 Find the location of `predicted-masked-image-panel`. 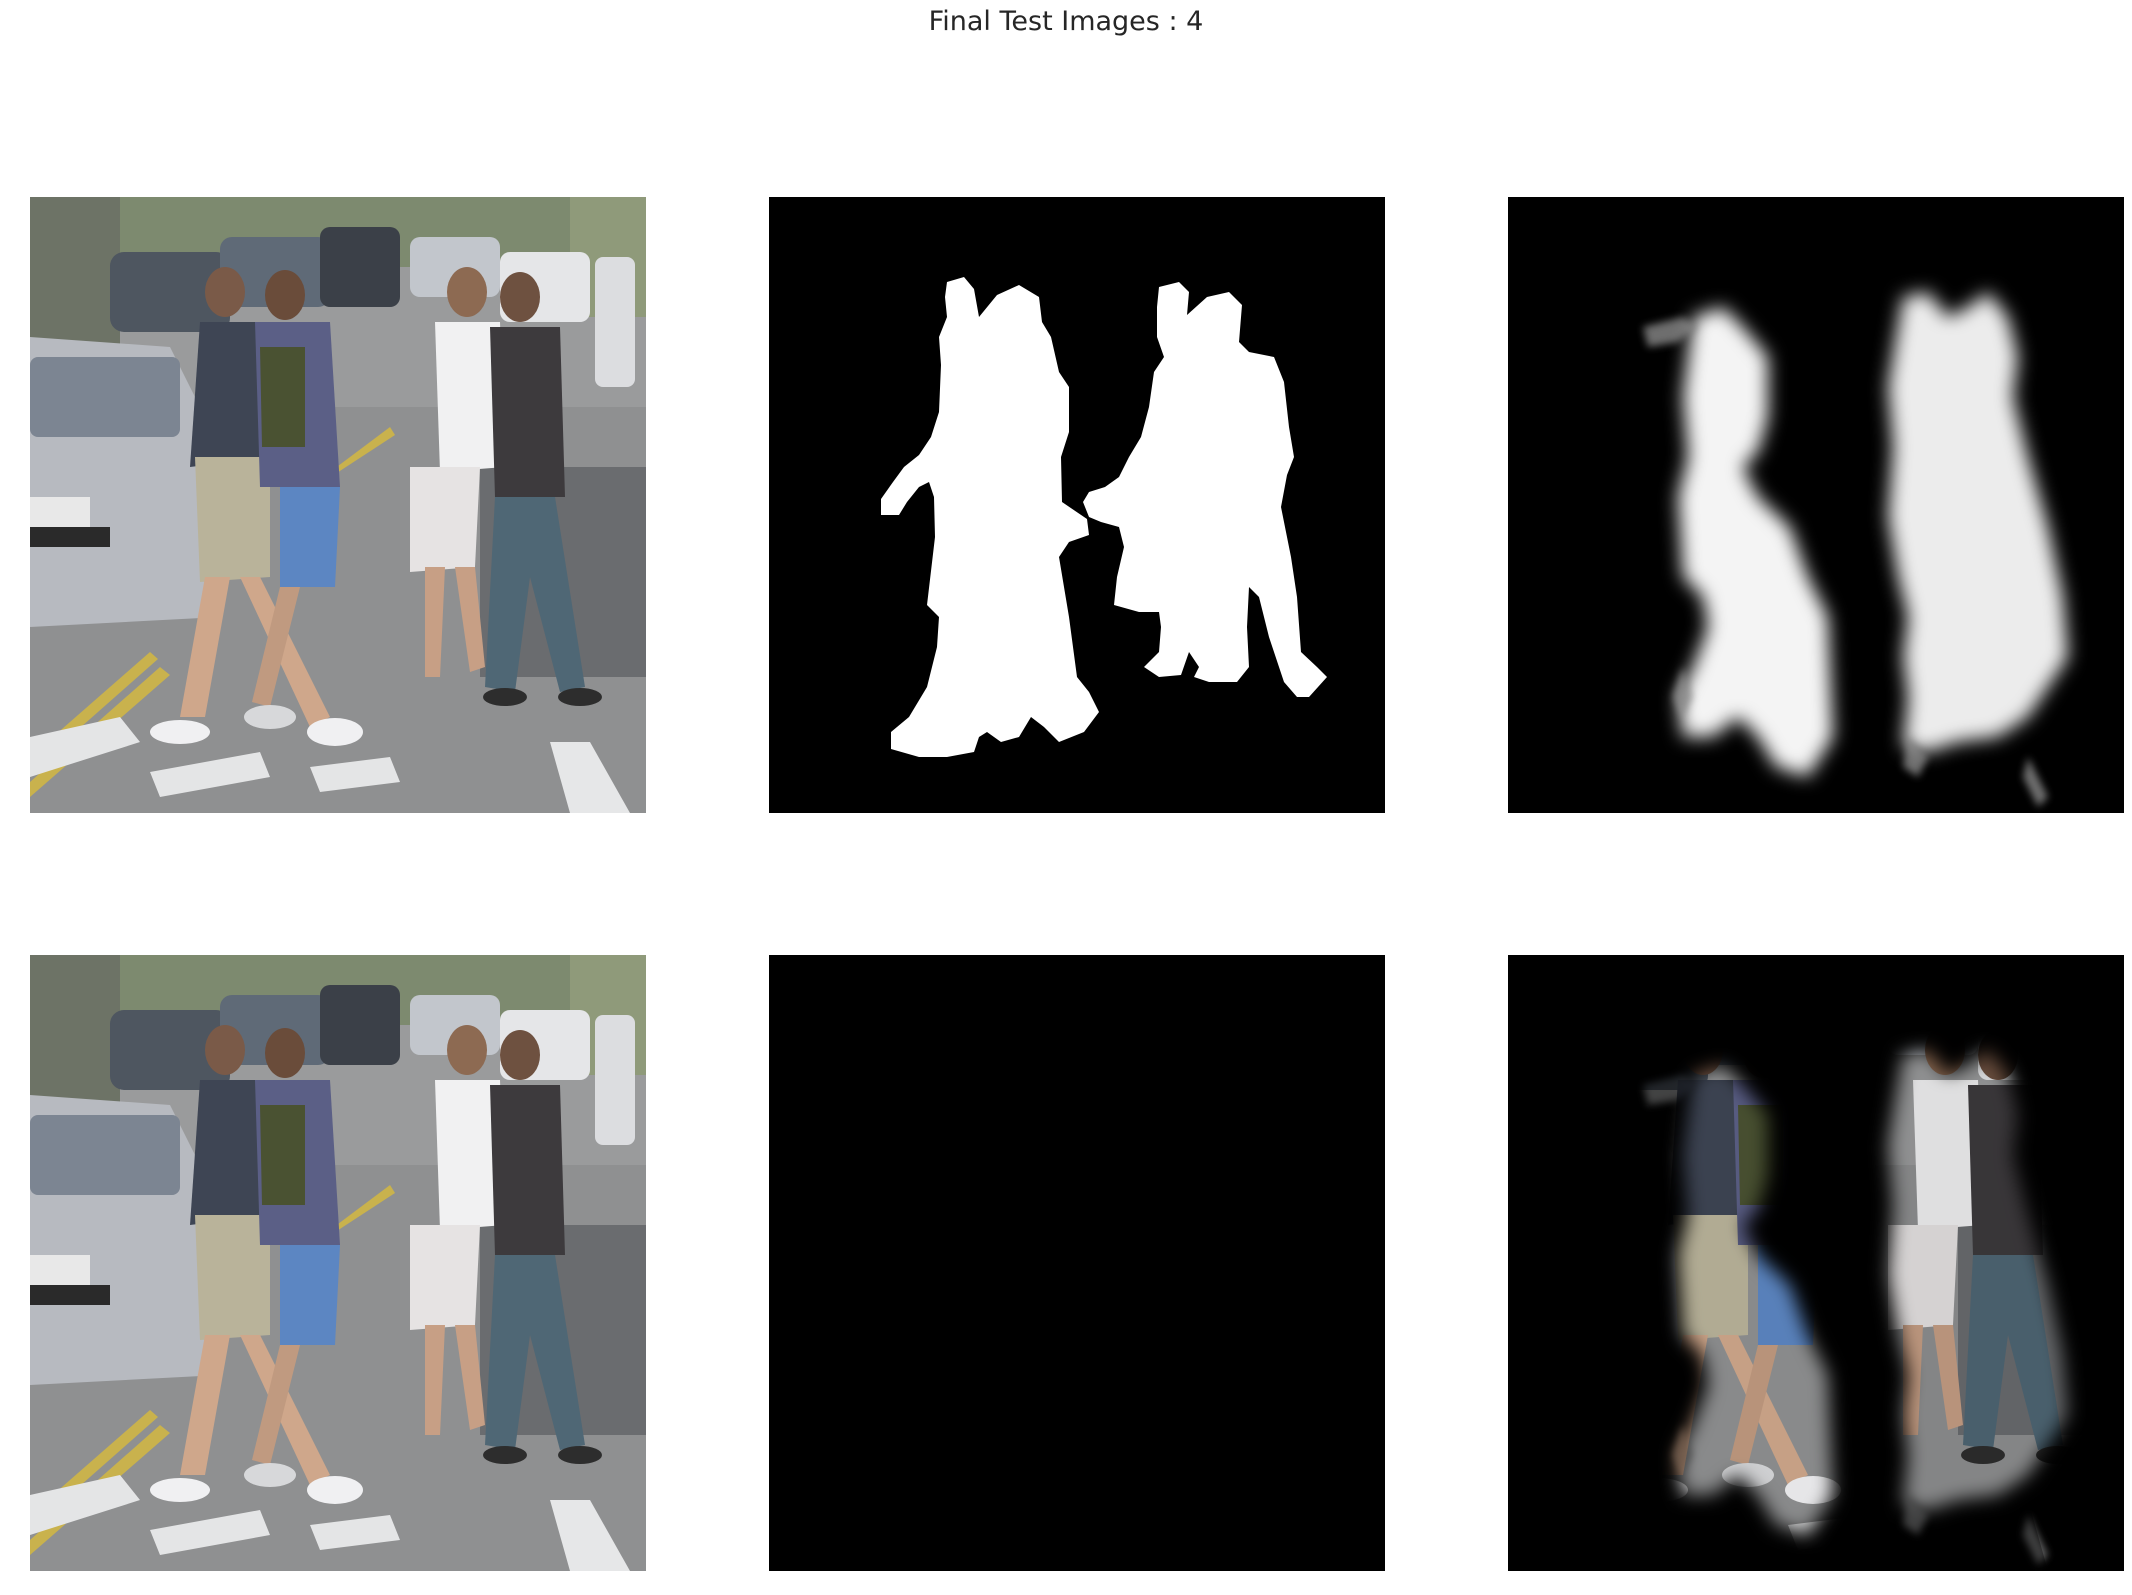

predicted-masked-image-panel is located at coordinates (1816, 1263).